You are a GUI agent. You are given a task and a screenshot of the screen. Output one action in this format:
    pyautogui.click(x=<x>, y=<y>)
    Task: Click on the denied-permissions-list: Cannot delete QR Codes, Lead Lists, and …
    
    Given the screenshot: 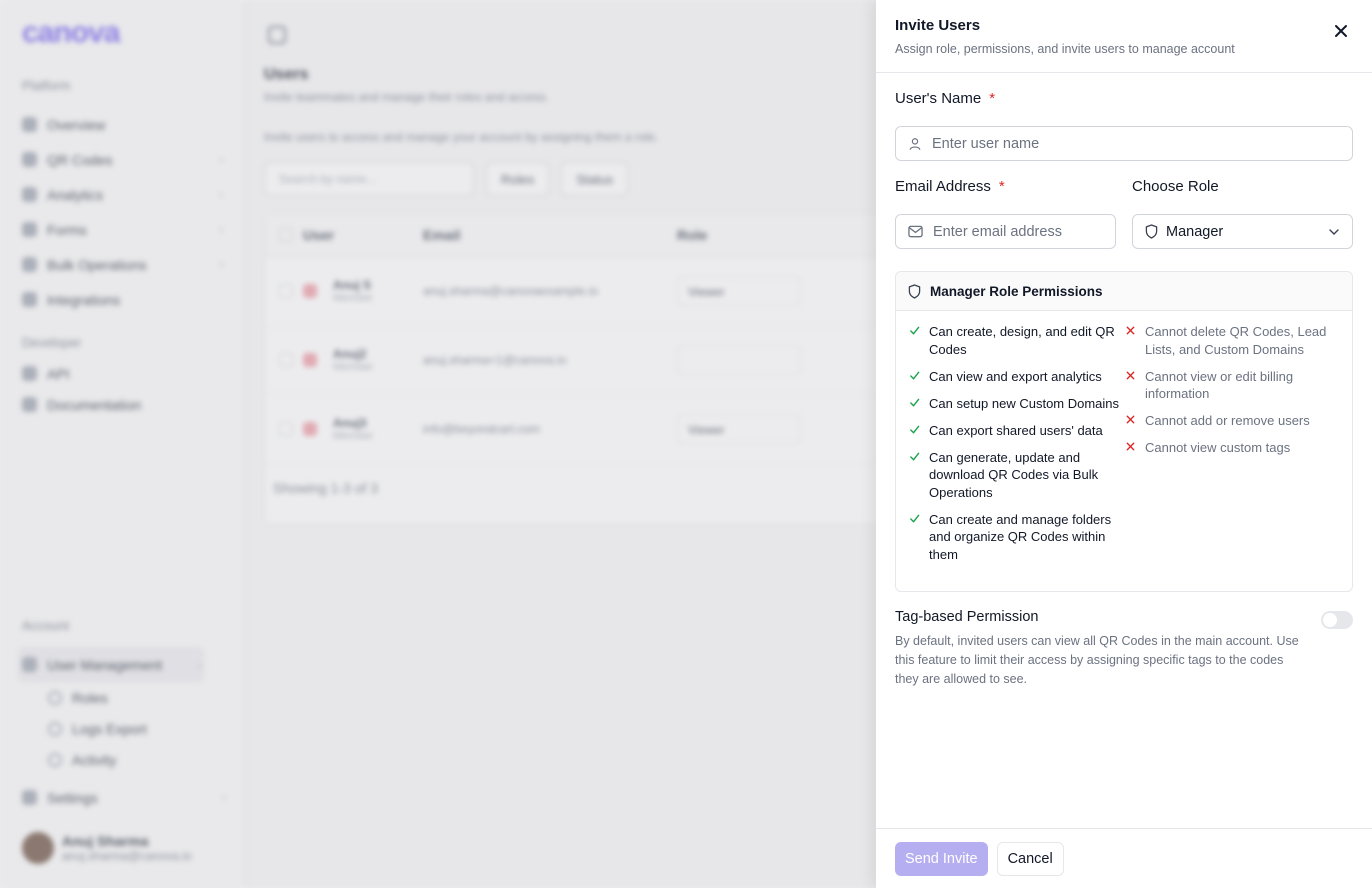 What is the action you would take?
    pyautogui.click(x=1232, y=448)
    